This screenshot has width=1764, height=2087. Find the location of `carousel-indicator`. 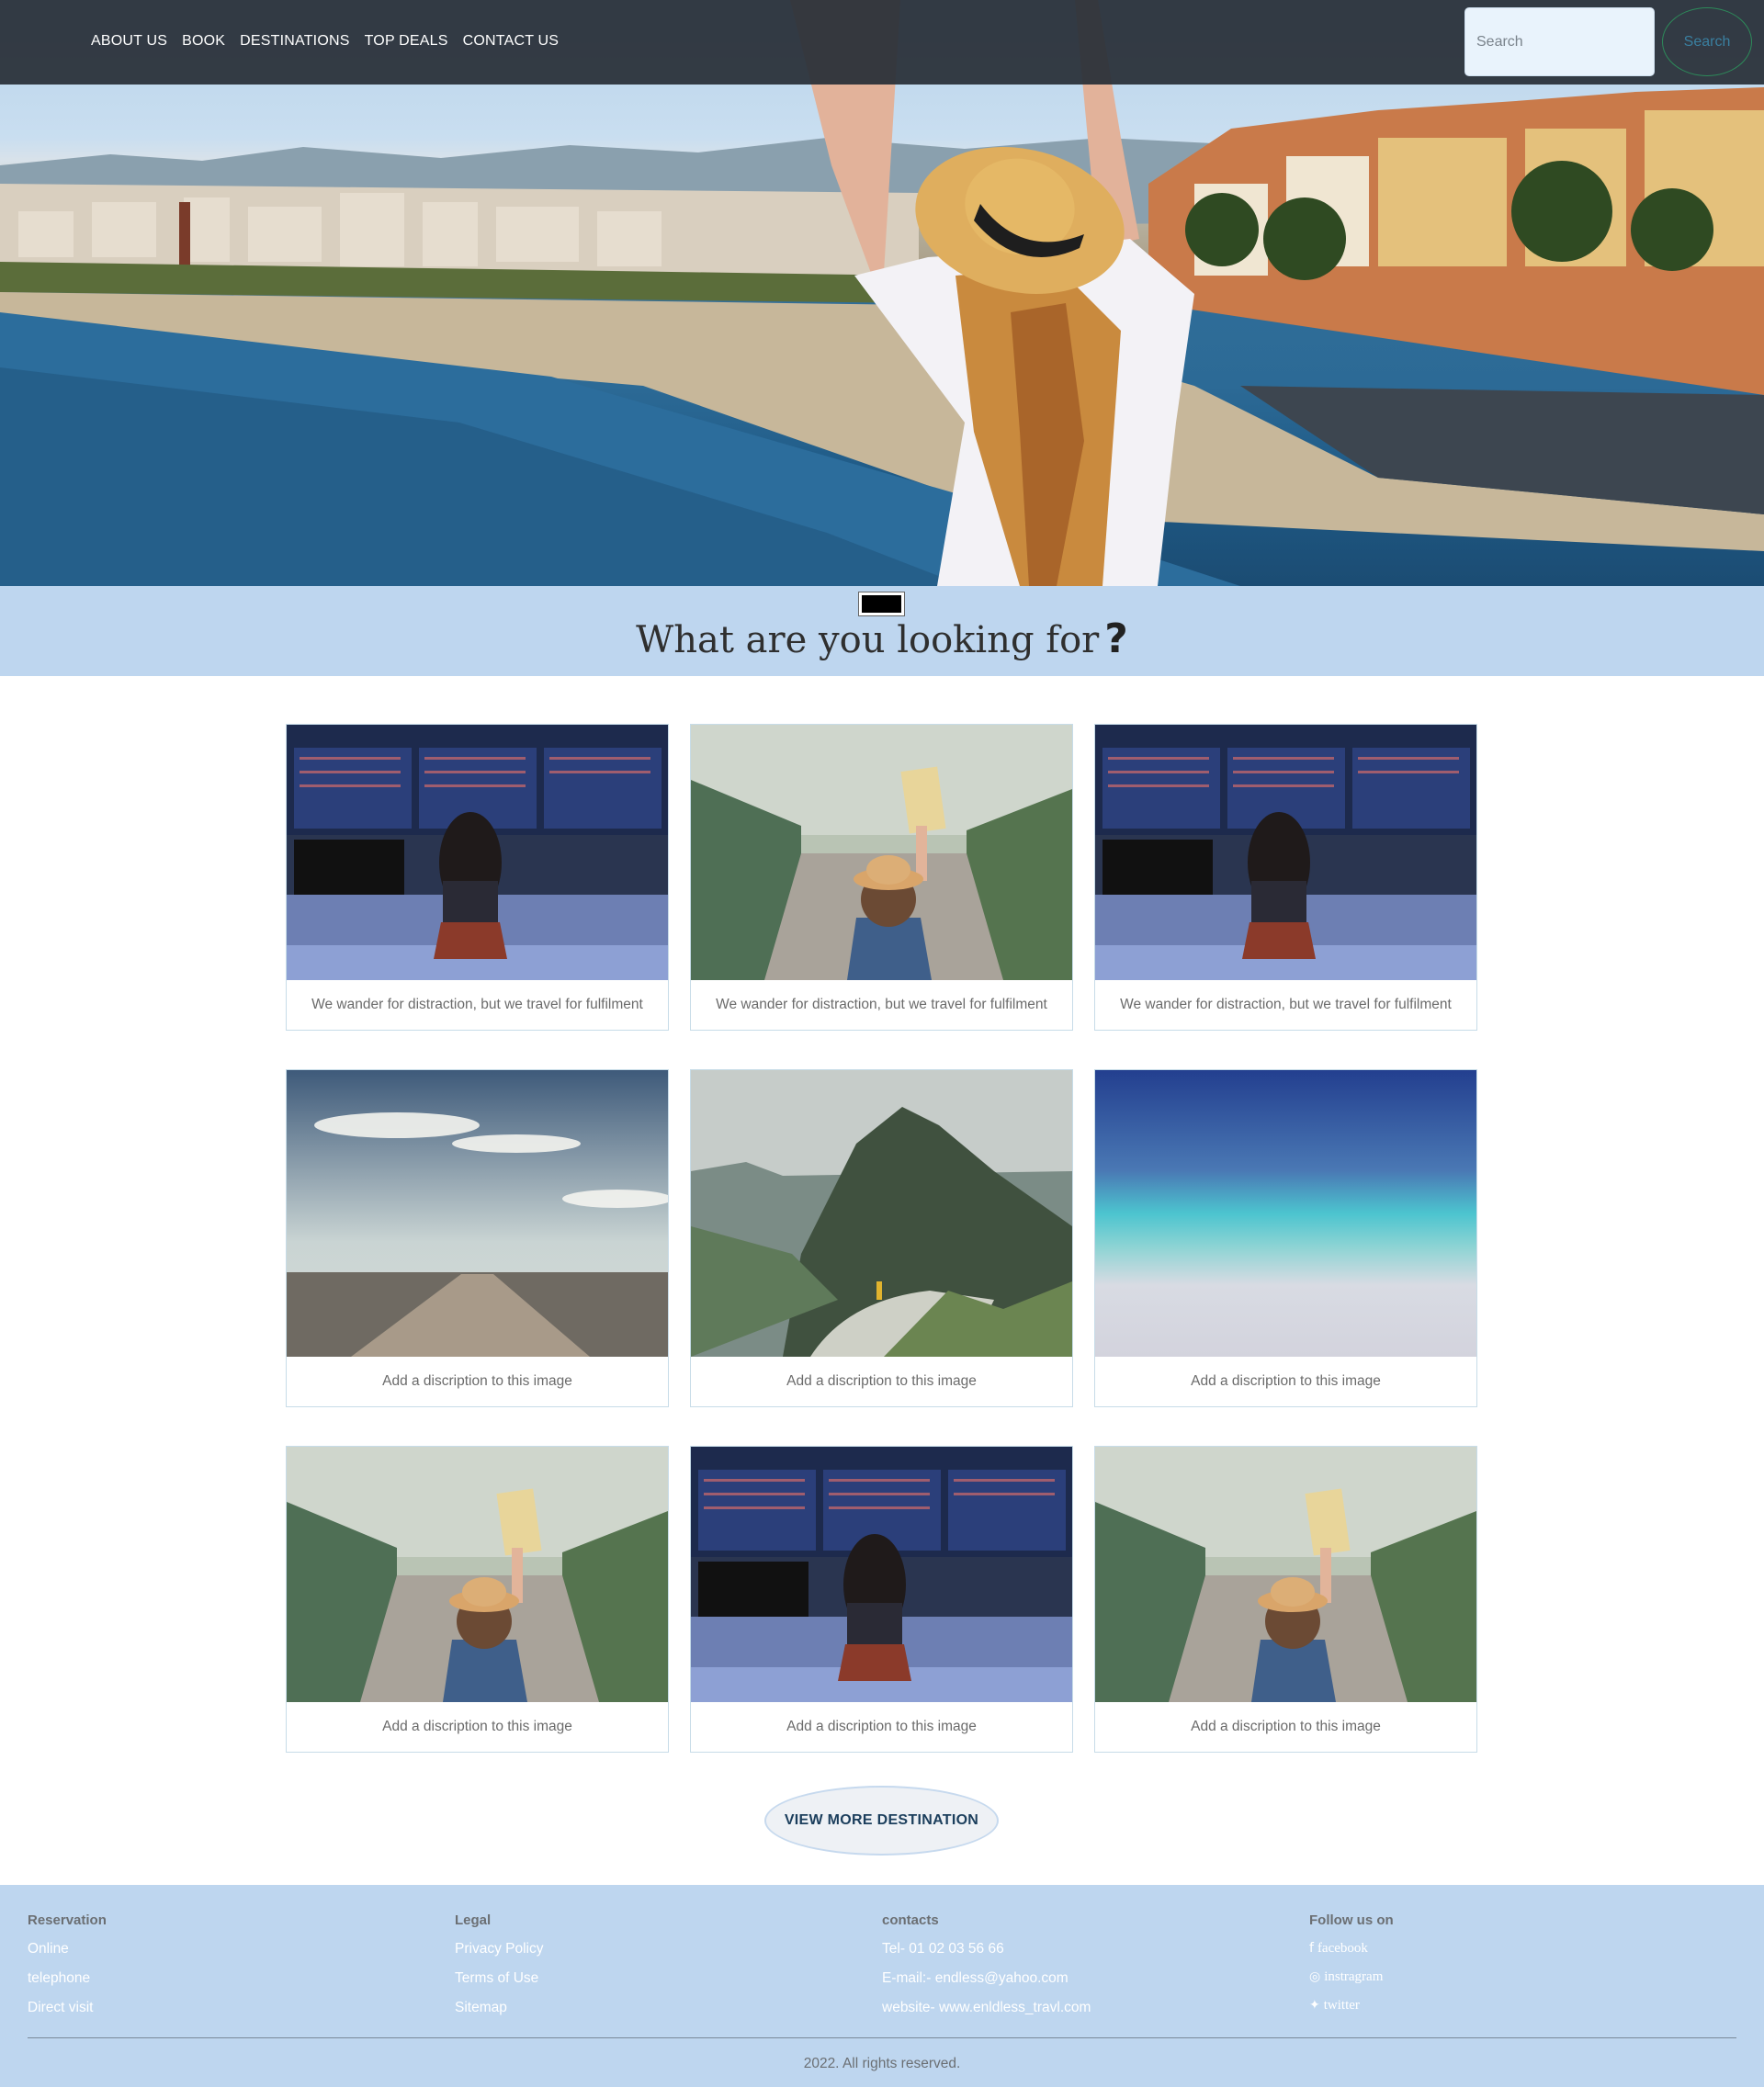

carousel-indicator is located at coordinates (882, 604).